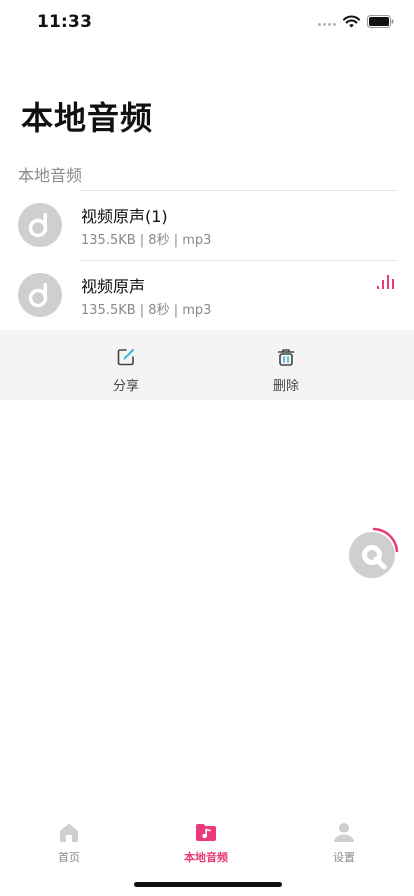 This screenshot has width=414, height=896. I want to click on tab-settings: 设置, so click(344, 838).